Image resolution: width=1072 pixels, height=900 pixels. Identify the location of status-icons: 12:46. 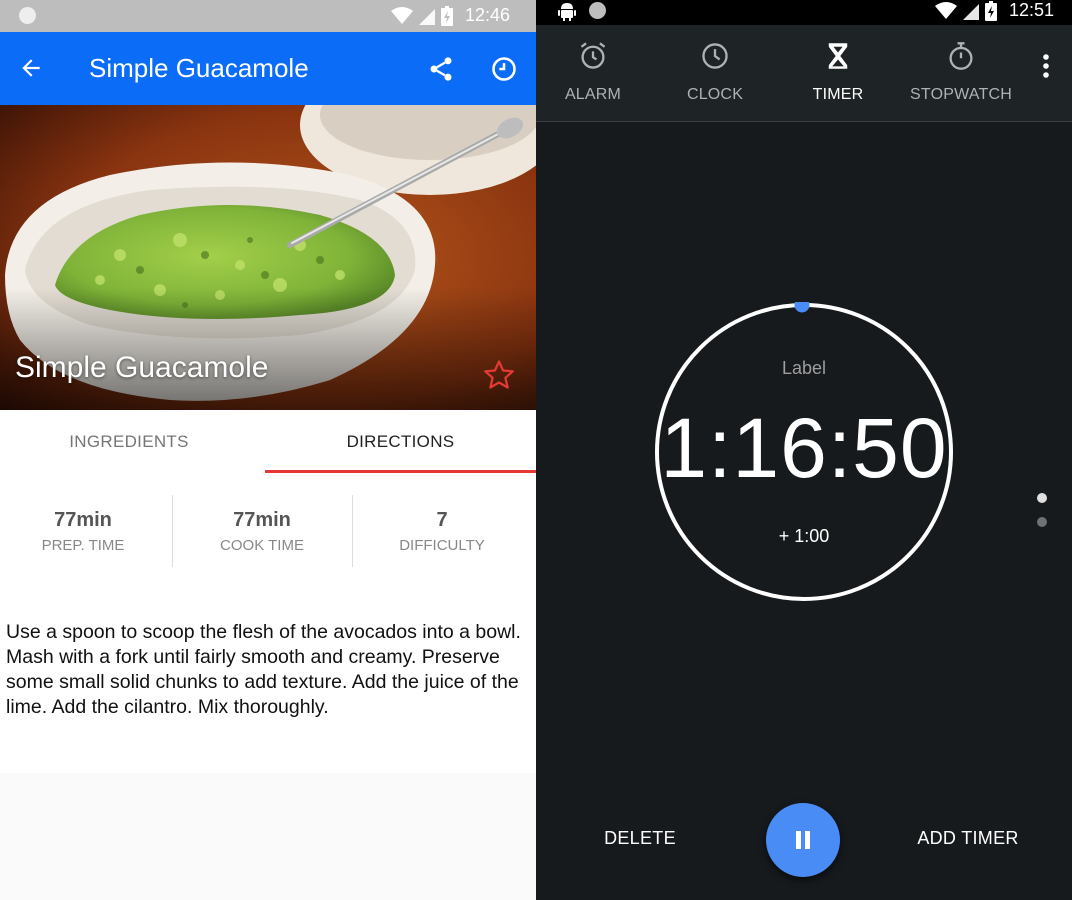
(450, 15).